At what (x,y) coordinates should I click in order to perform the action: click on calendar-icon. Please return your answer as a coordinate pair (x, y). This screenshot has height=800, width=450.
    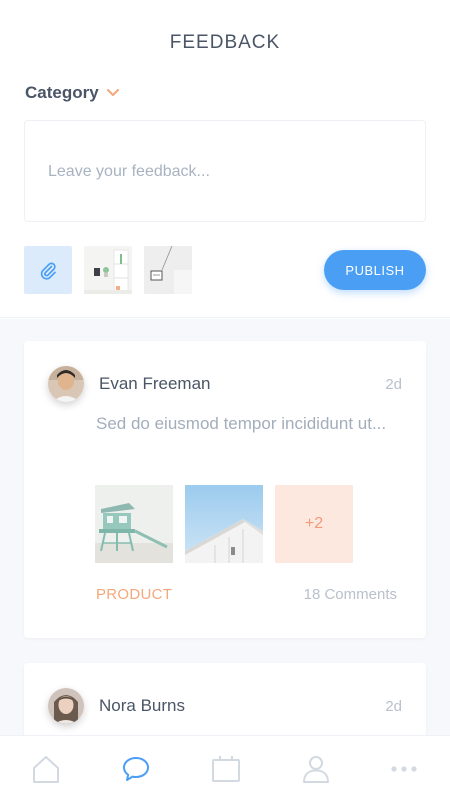
    Looking at the image, I should click on (226, 769).